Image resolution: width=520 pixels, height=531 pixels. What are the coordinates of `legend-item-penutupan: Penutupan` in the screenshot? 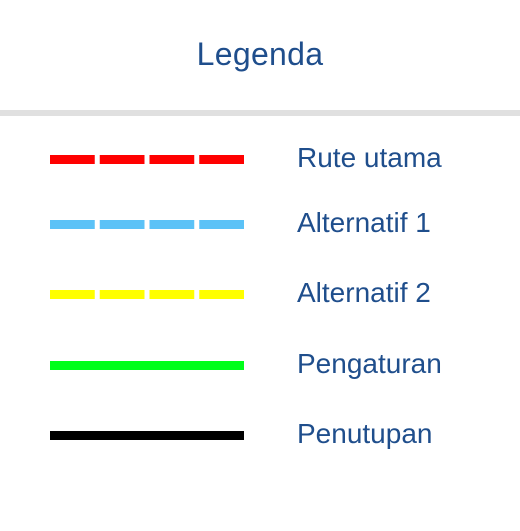 It's located at (260, 430).